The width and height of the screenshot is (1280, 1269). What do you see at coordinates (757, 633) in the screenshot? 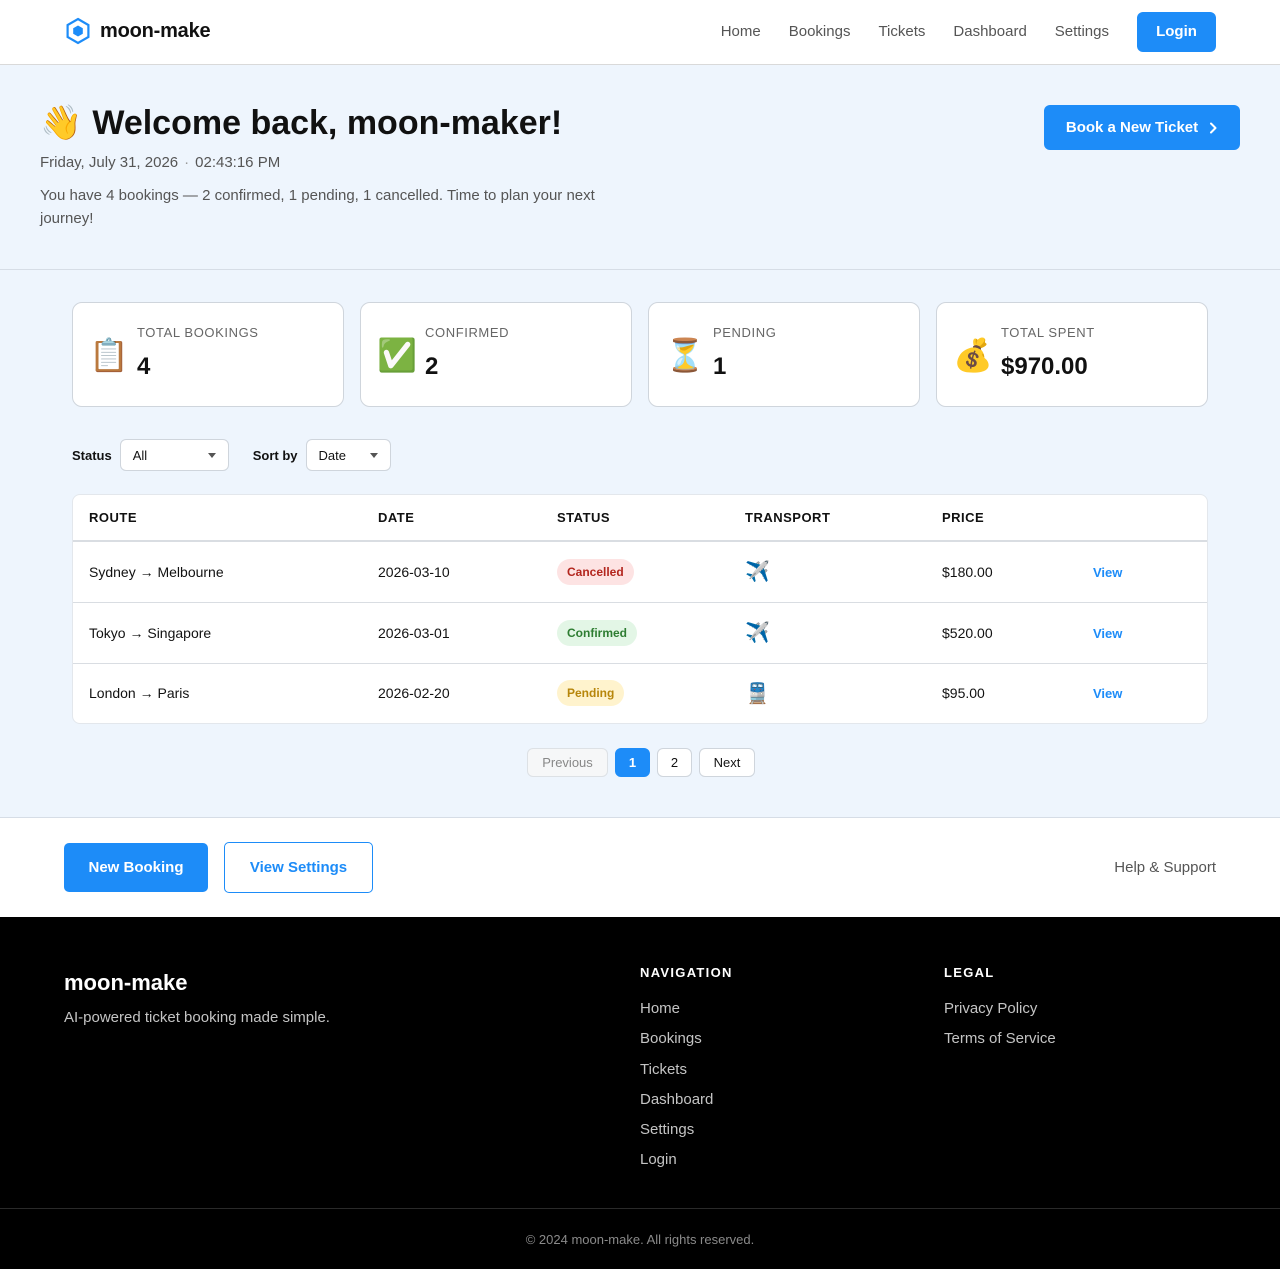
I see `airplane-icon: ✈️` at bounding box center [757, 633].